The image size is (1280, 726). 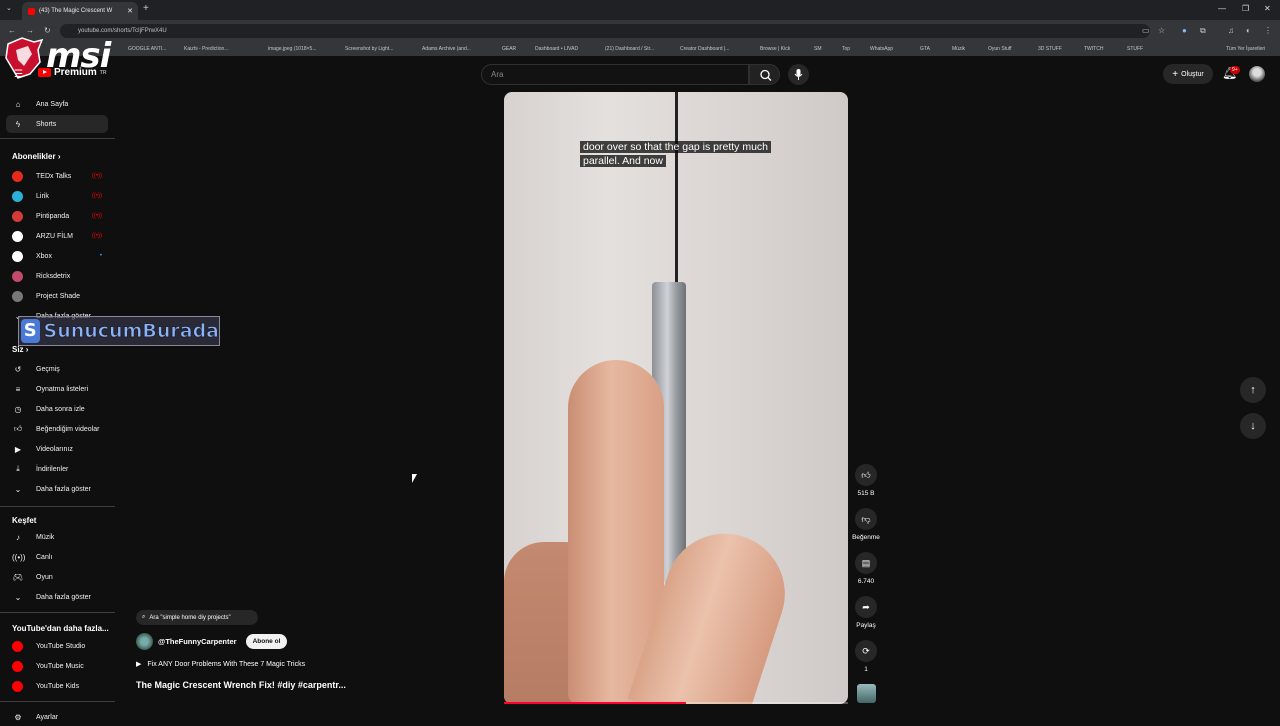 What do you see at coordinates (57, 646) in the screenshot?
I see `sidebar-item-youtube-studio: YouTube Studio` at bounding box center [57, 646].